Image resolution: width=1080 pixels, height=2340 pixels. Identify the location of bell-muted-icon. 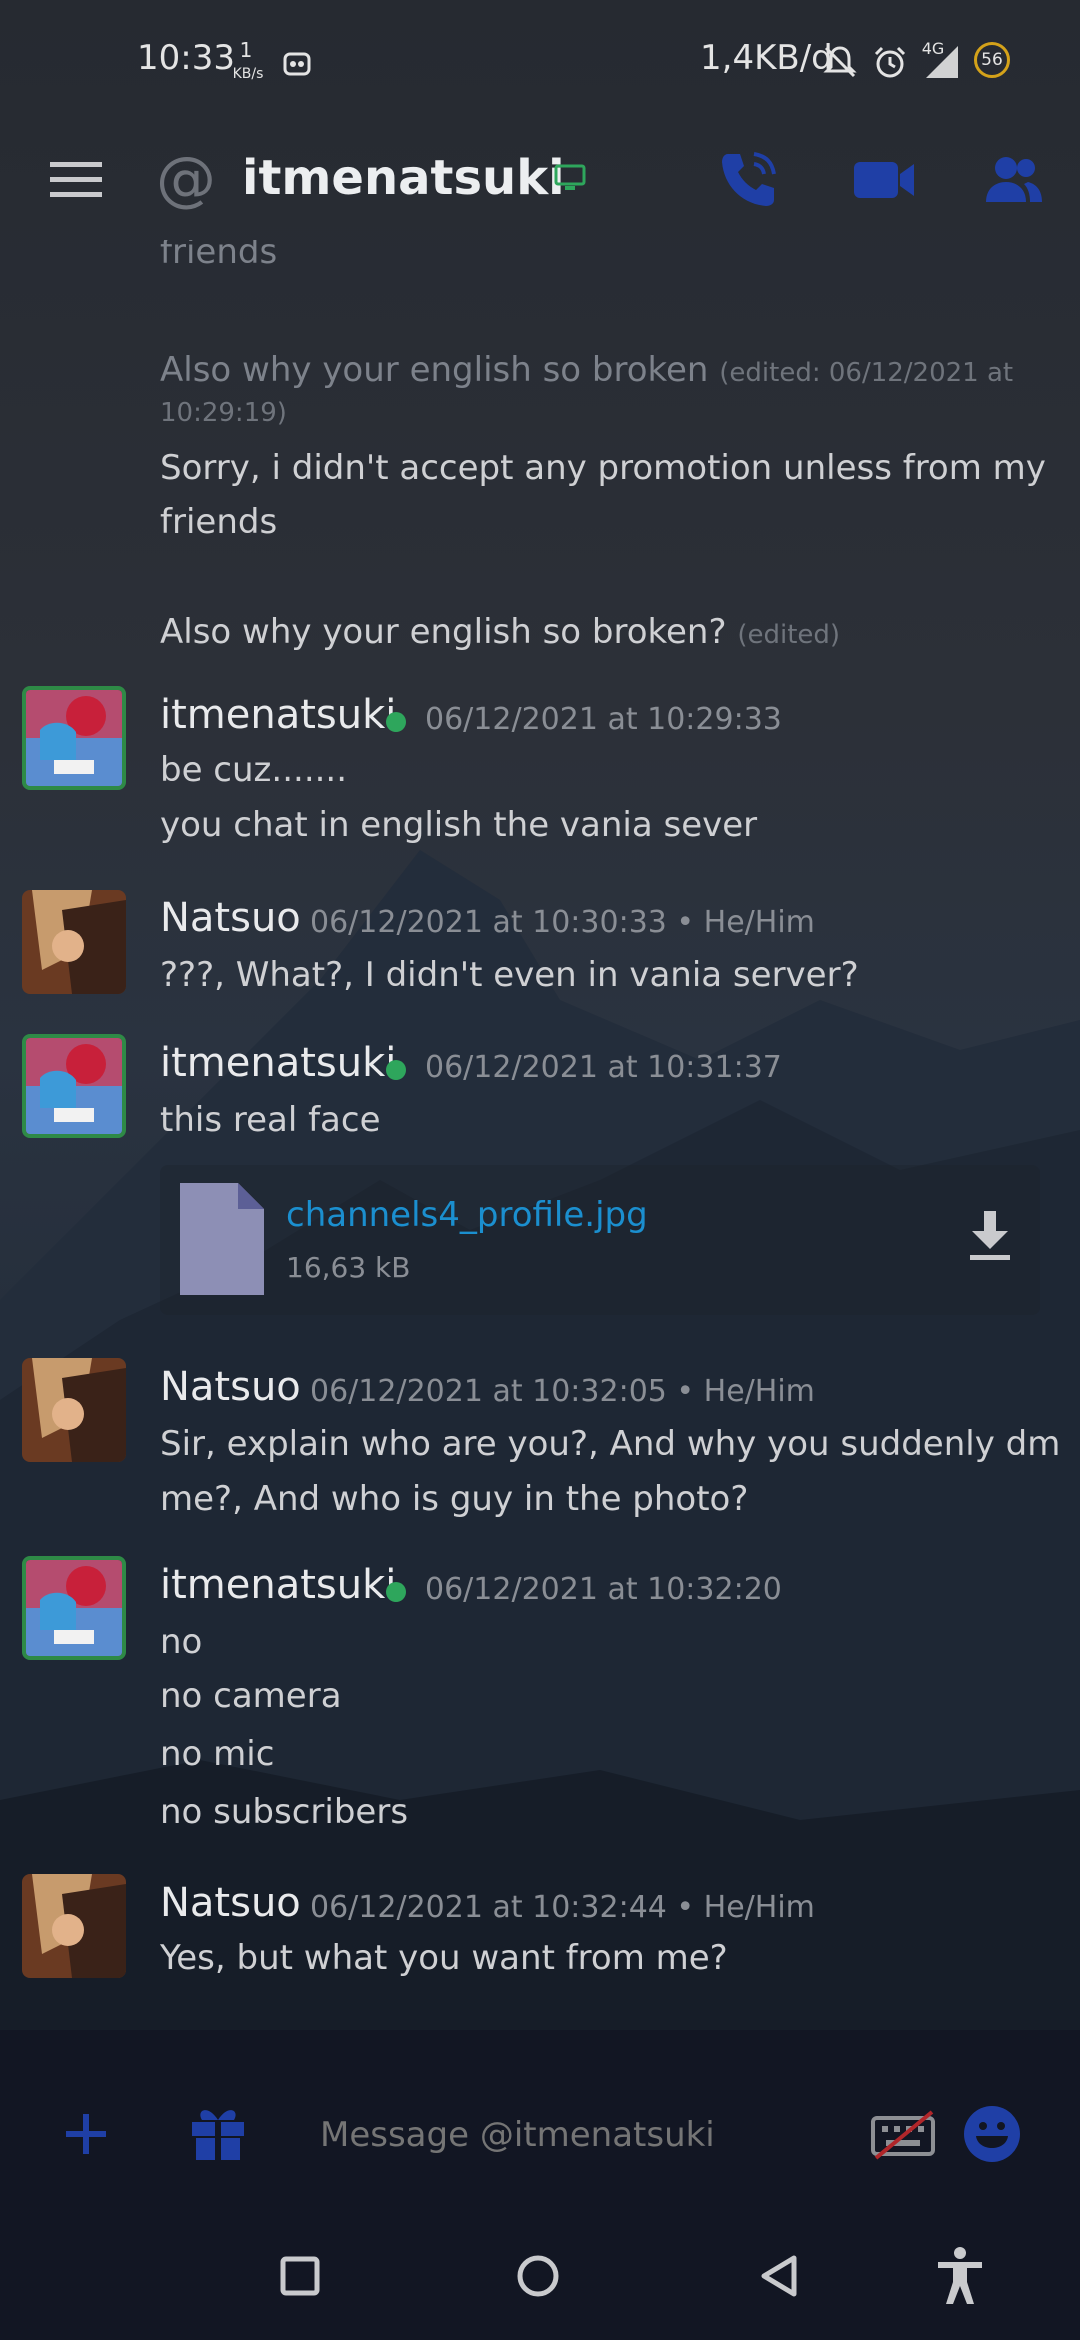
(840, 62).